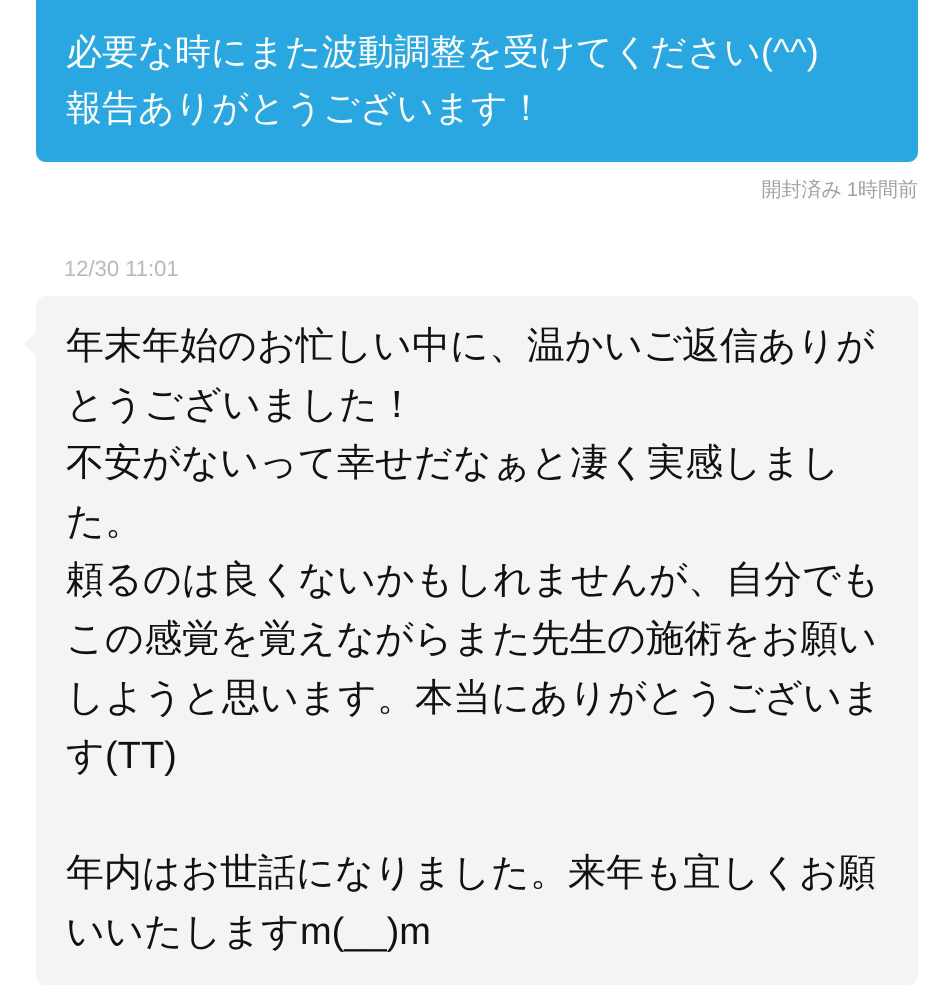 The image size is (936, 997). What do you see at coordinates (453, 493) in the screenshot?
I see `message-text: 不安がないって幸せだなぁと凄く実感しました。` at bounding box center [453, 493].